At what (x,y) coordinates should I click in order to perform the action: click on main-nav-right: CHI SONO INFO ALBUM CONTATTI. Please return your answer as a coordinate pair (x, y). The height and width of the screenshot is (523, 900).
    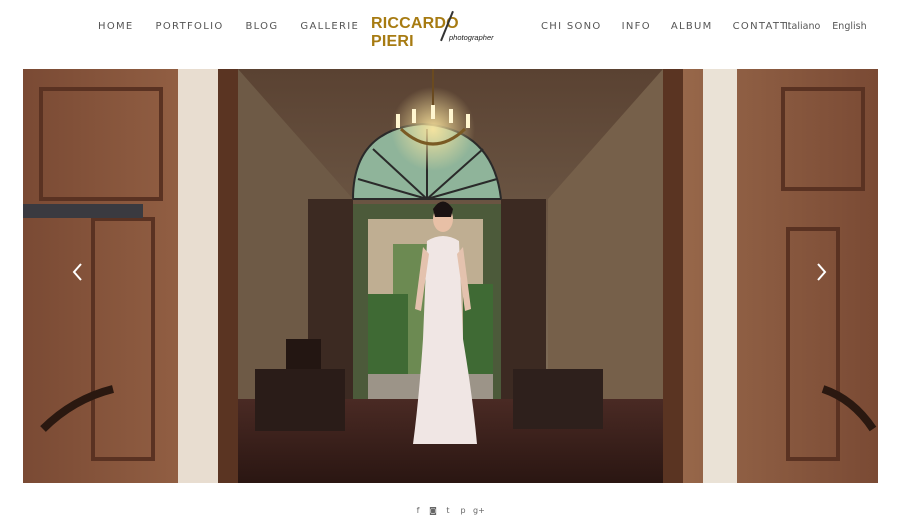
    Looking at the image, I should click on (676, 26).